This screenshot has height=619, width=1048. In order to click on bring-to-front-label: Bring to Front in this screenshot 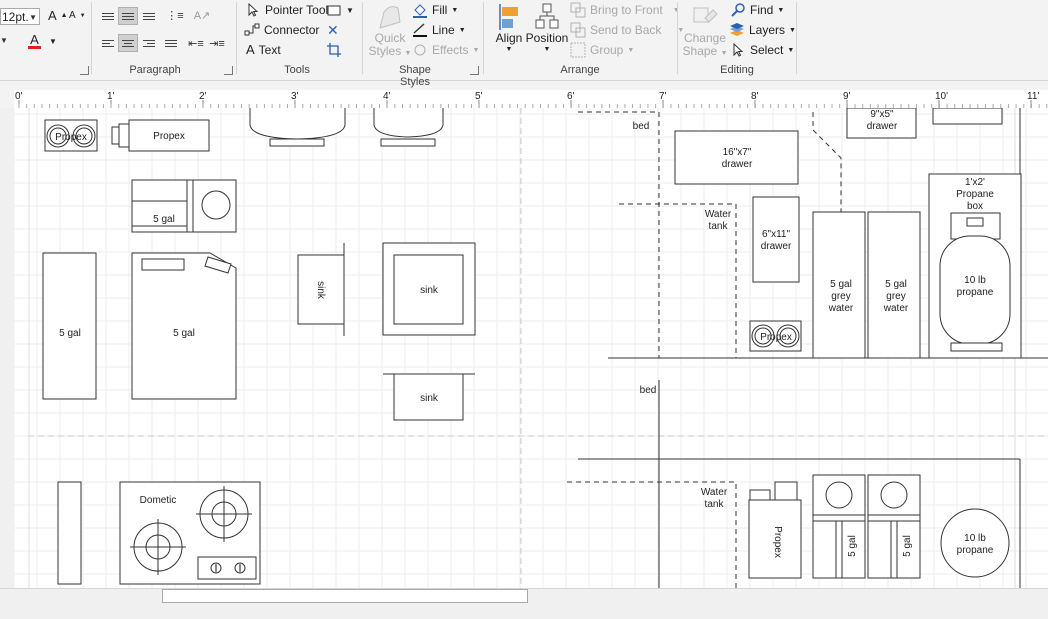, I will do `click(626, 10)`.